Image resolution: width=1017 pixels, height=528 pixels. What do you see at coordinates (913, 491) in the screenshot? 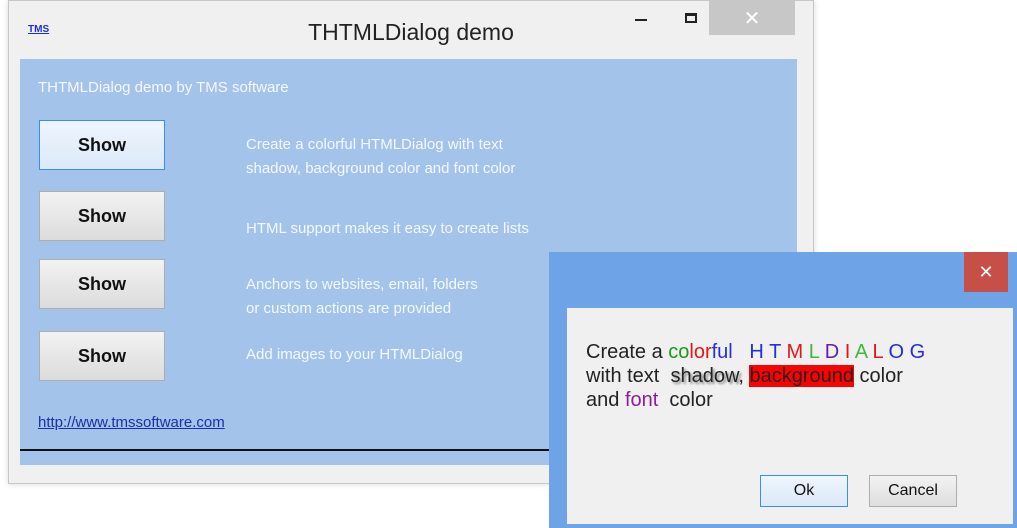
I see `cancel-button: Cancel` at bounding box center [913, 491].